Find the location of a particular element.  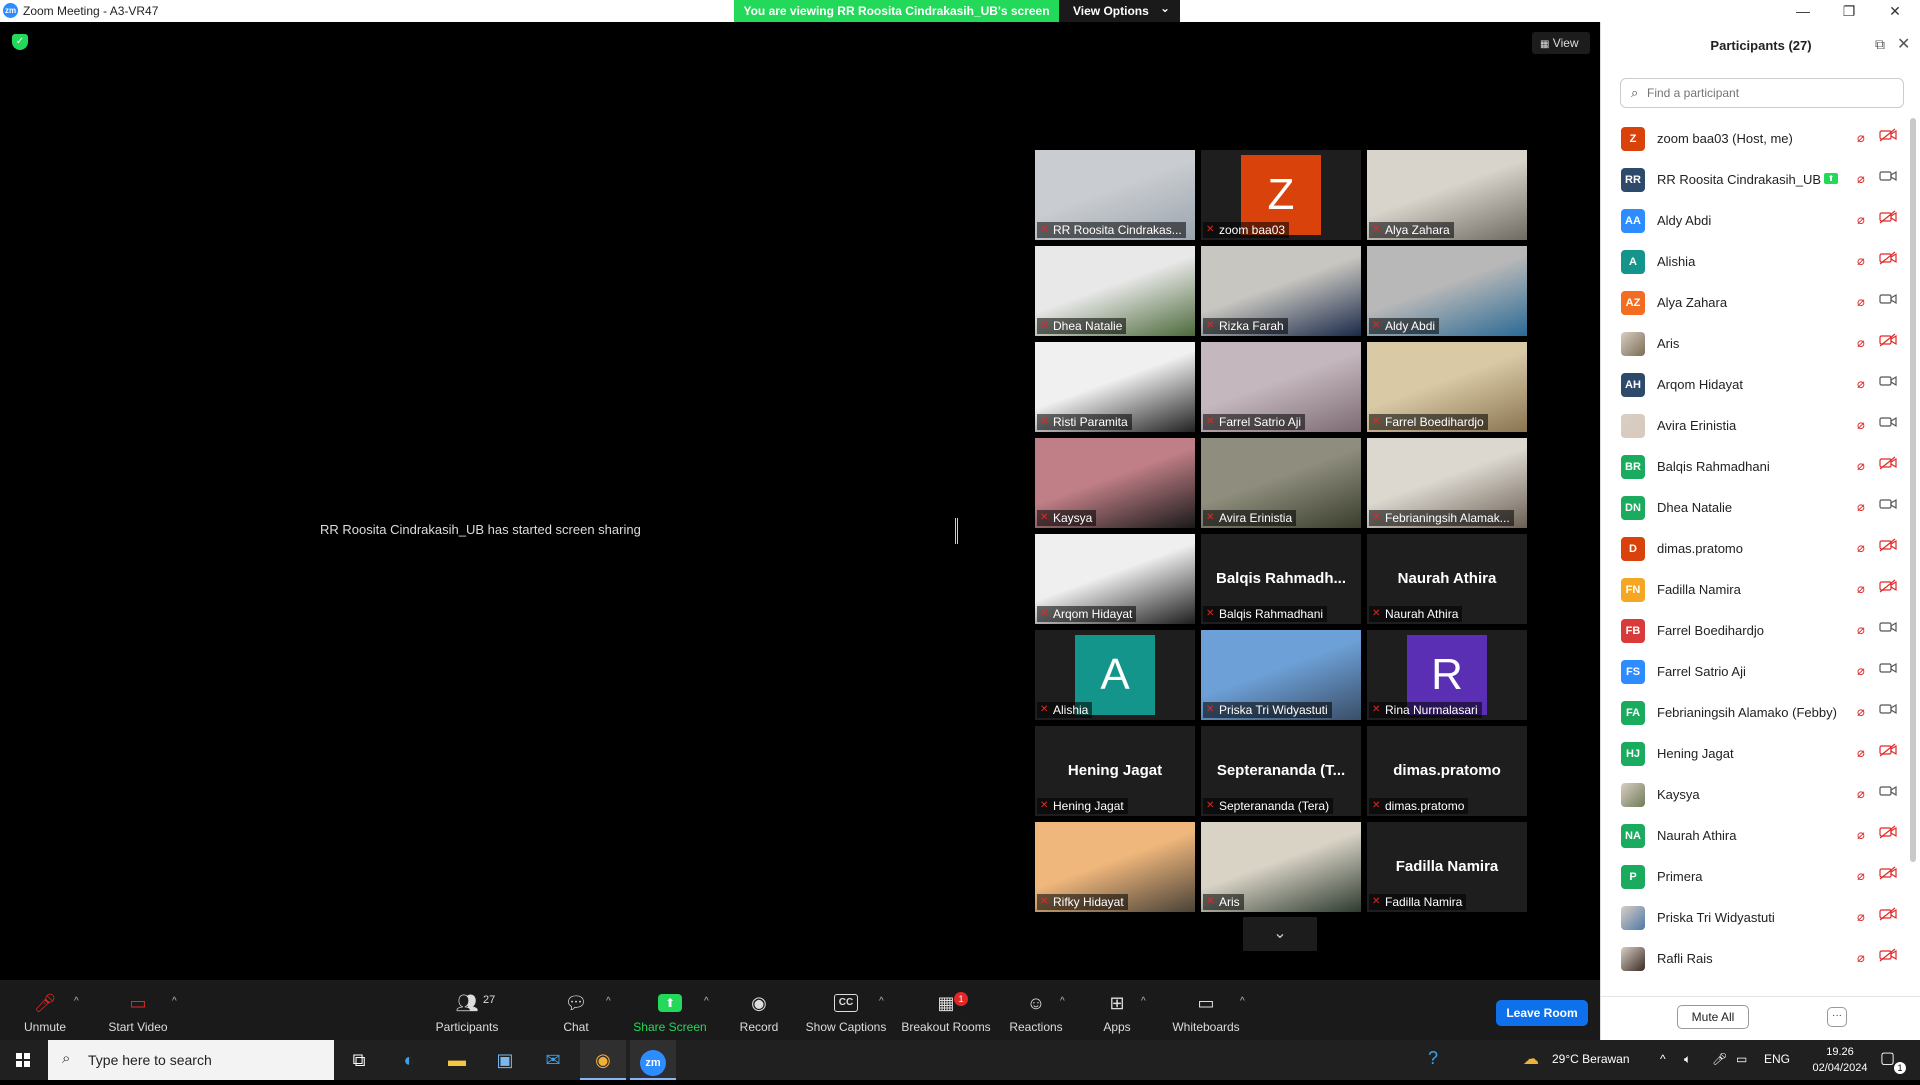

participant-row: Zzoom baa03 (Host, me) ⌀ is located at coordinates (1756, 138).